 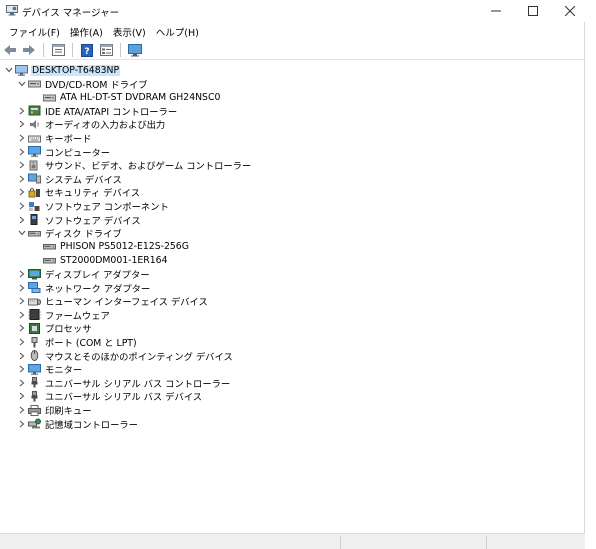 I want to click on computer-icon, so click(x=21, y=70).